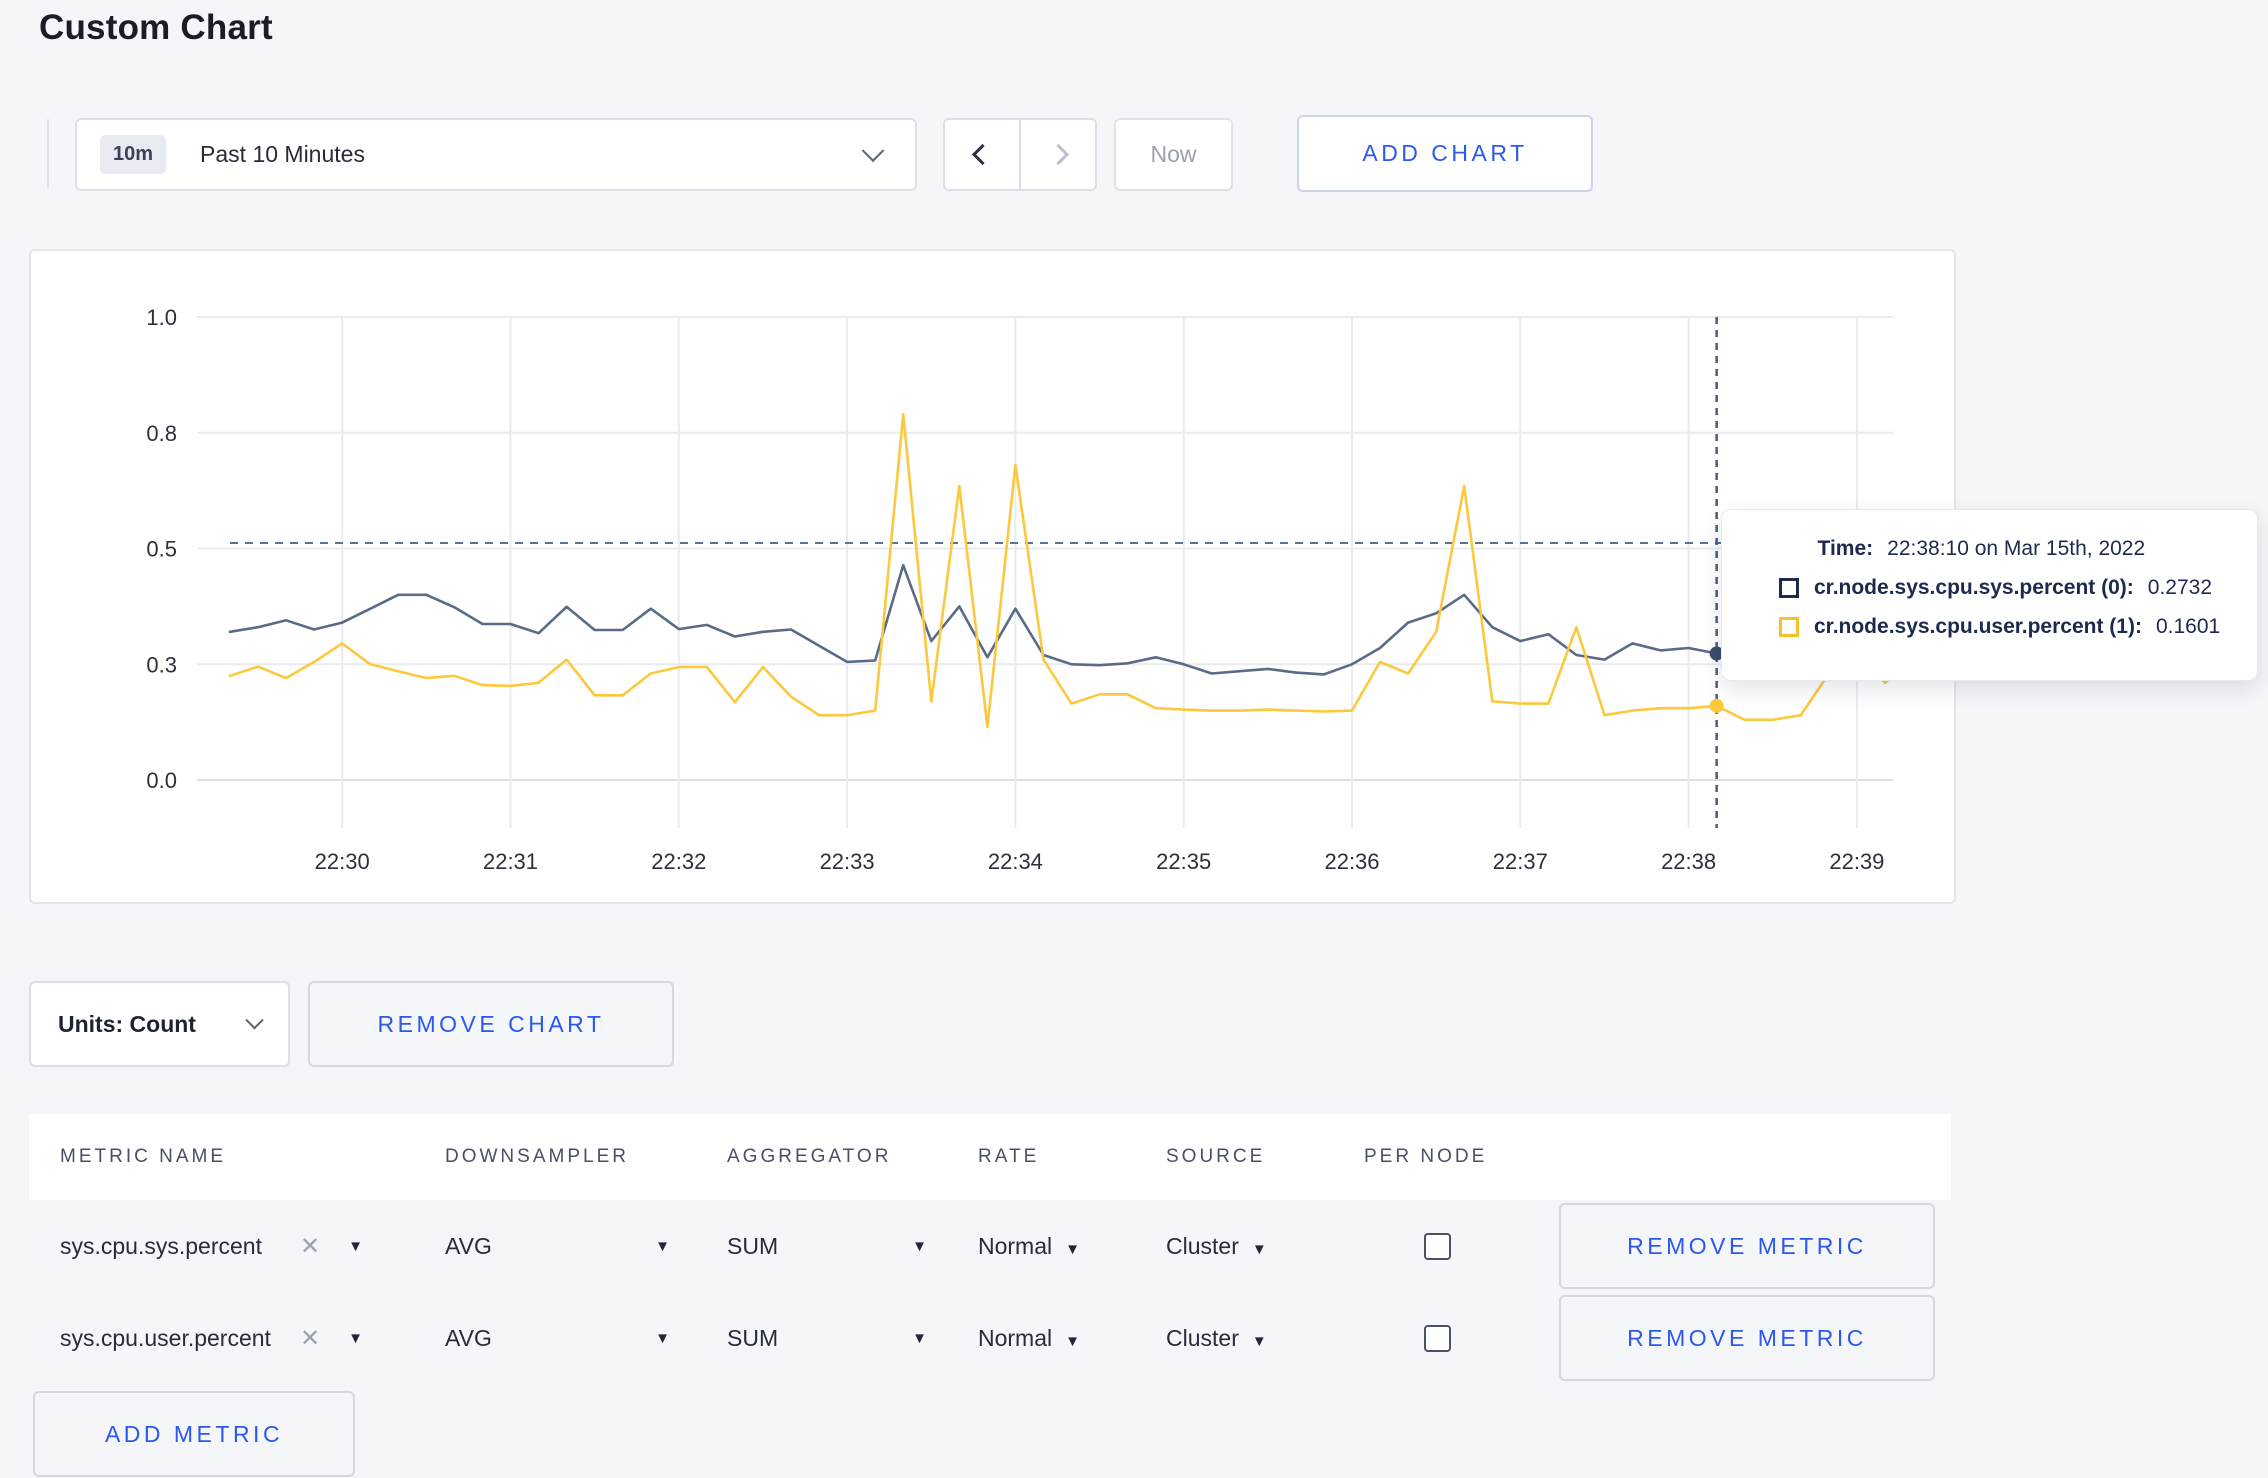  What do you see at coordinates (2016, 548) in the screenshot?
I see `tooltip-time-value: 22:38:10 on Mar 15th, 2022` at bounding box center [2016, 548].